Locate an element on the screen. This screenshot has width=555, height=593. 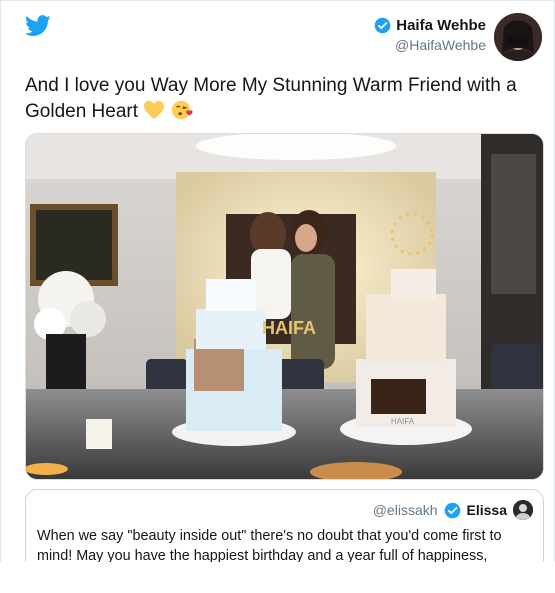
quoted-author-handle: @elissakh is located at coordinates (405, 510).